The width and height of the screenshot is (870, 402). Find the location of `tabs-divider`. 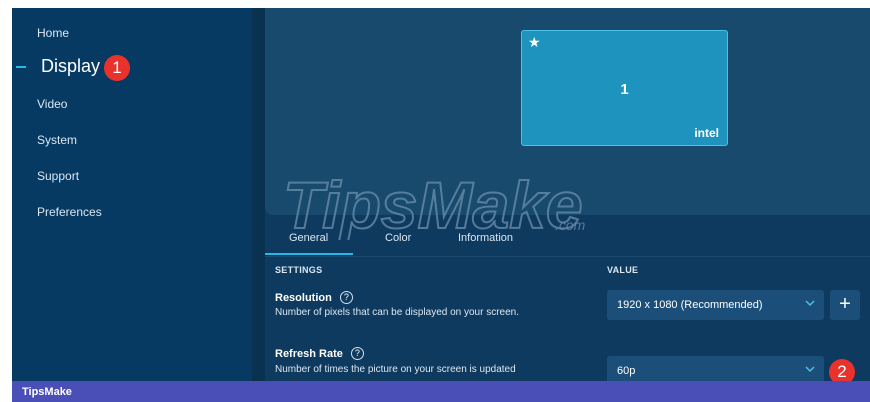

tabs-divider is located at coordinates (567, 256).